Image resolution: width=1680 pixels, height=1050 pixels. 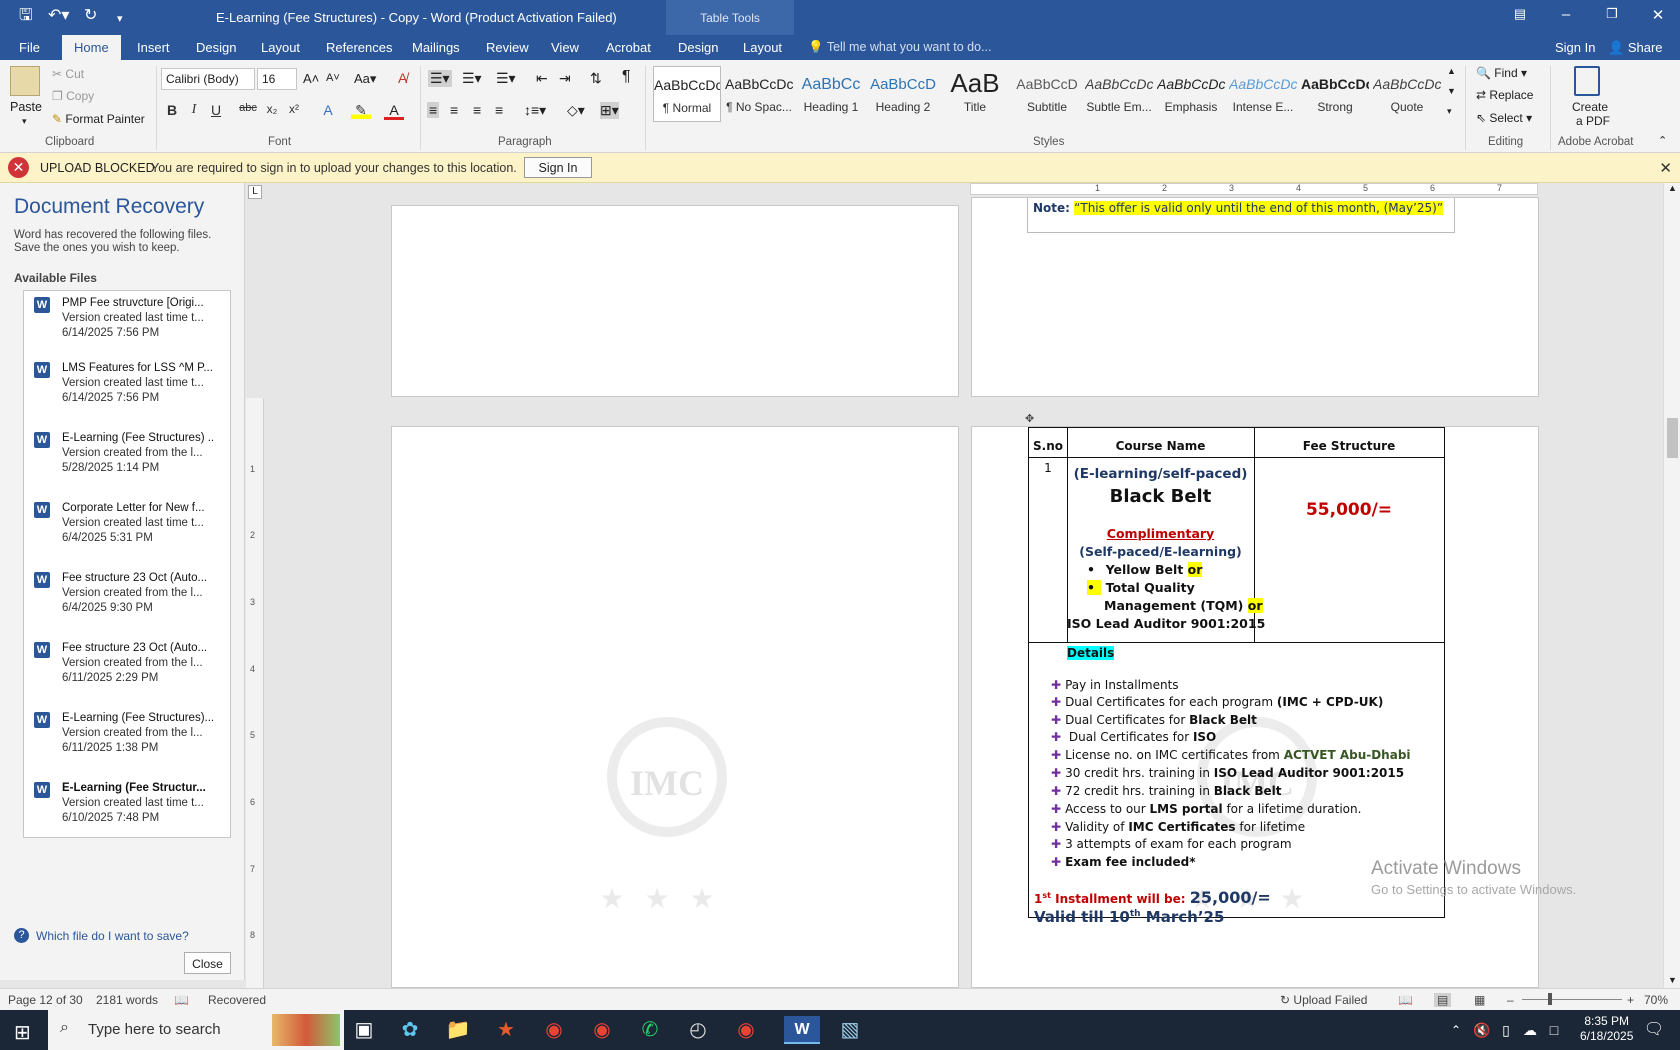 What do you see at coordinates (29, 47) in the screenshot?
I see `tab-file: File` at bounding box center [29, 47].